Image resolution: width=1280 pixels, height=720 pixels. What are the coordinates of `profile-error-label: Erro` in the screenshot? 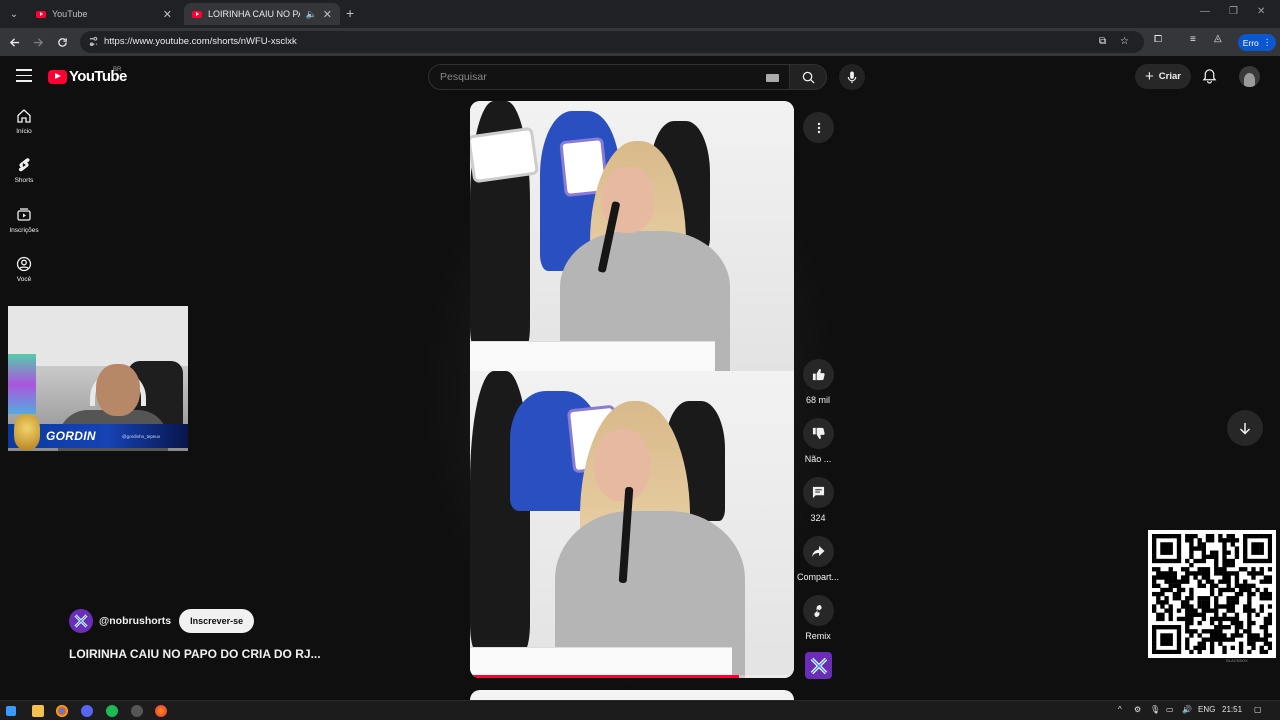 It's located at (1250, 42).